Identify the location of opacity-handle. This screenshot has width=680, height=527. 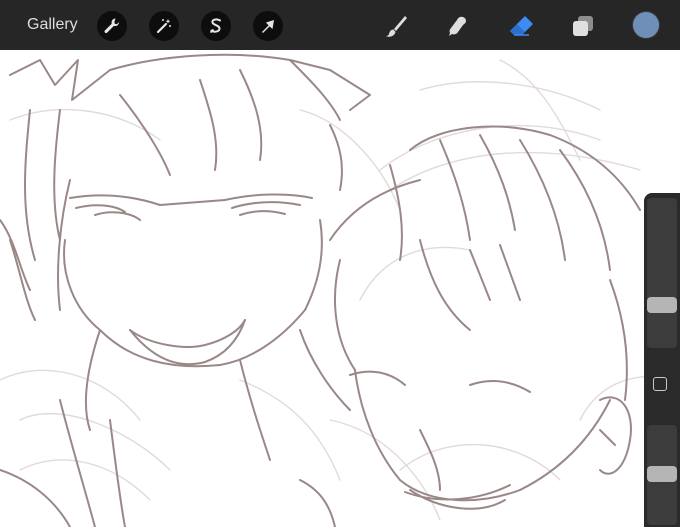
(662, 474).